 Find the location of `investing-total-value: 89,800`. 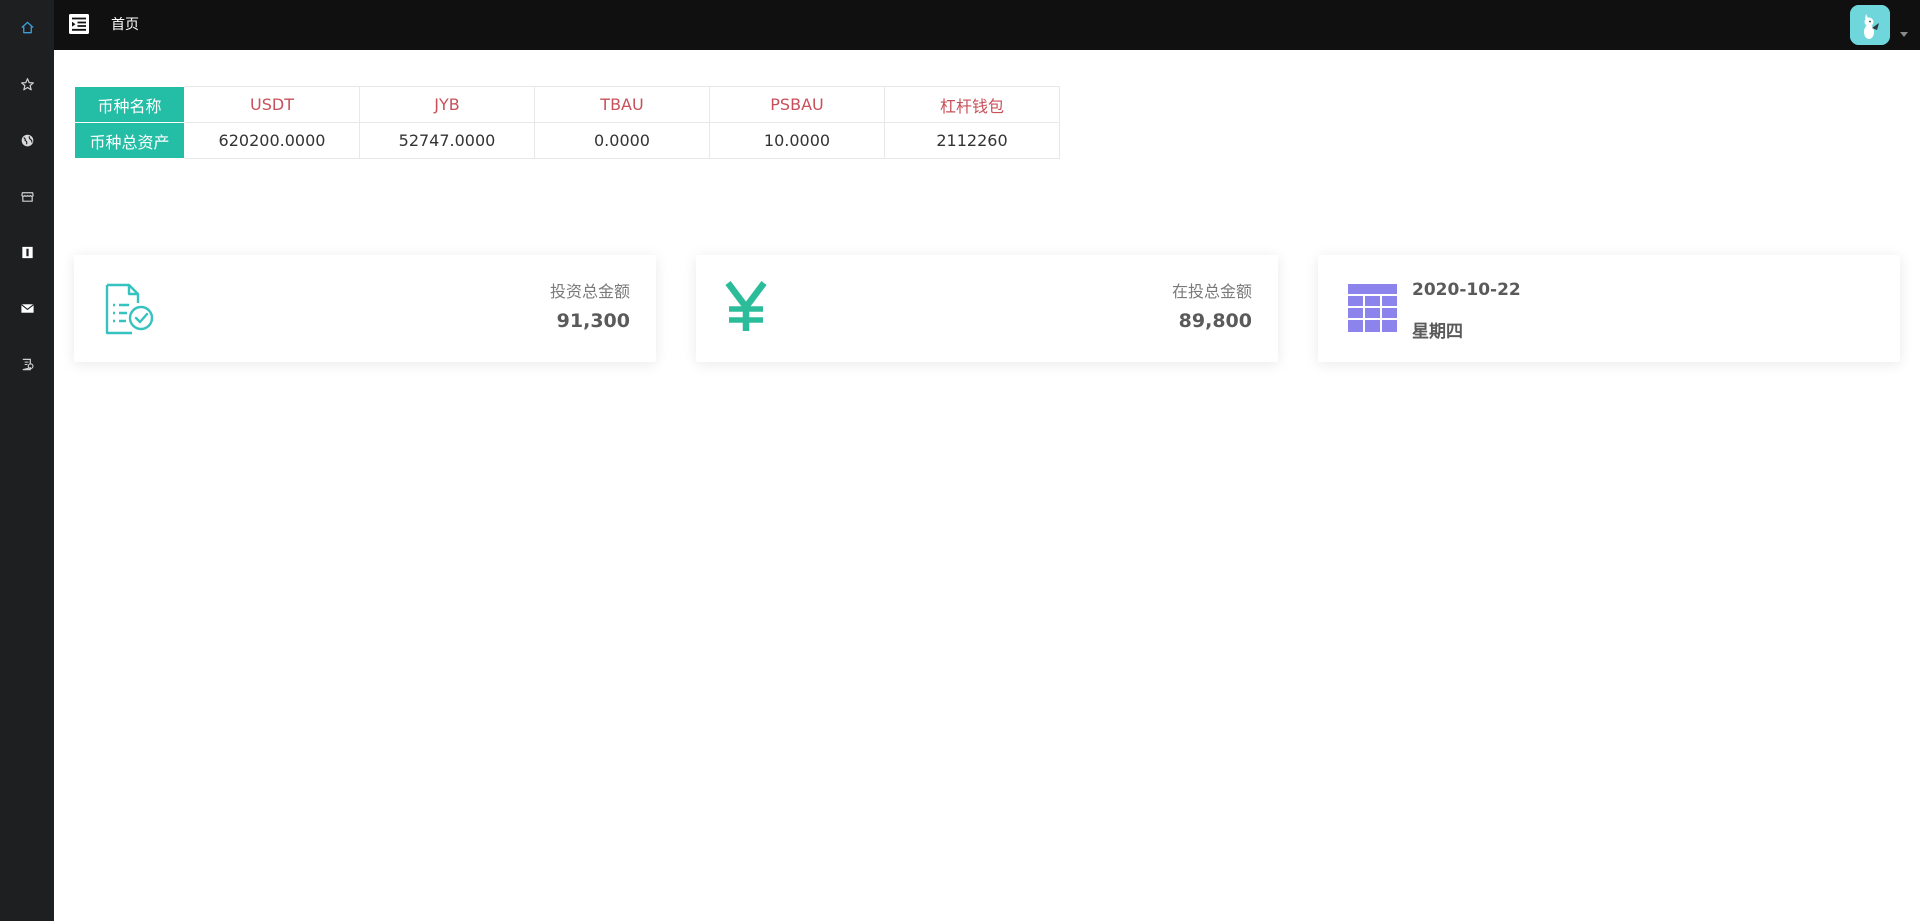

investing-total-value: 89,800 is located at coordinates (1215, 321).